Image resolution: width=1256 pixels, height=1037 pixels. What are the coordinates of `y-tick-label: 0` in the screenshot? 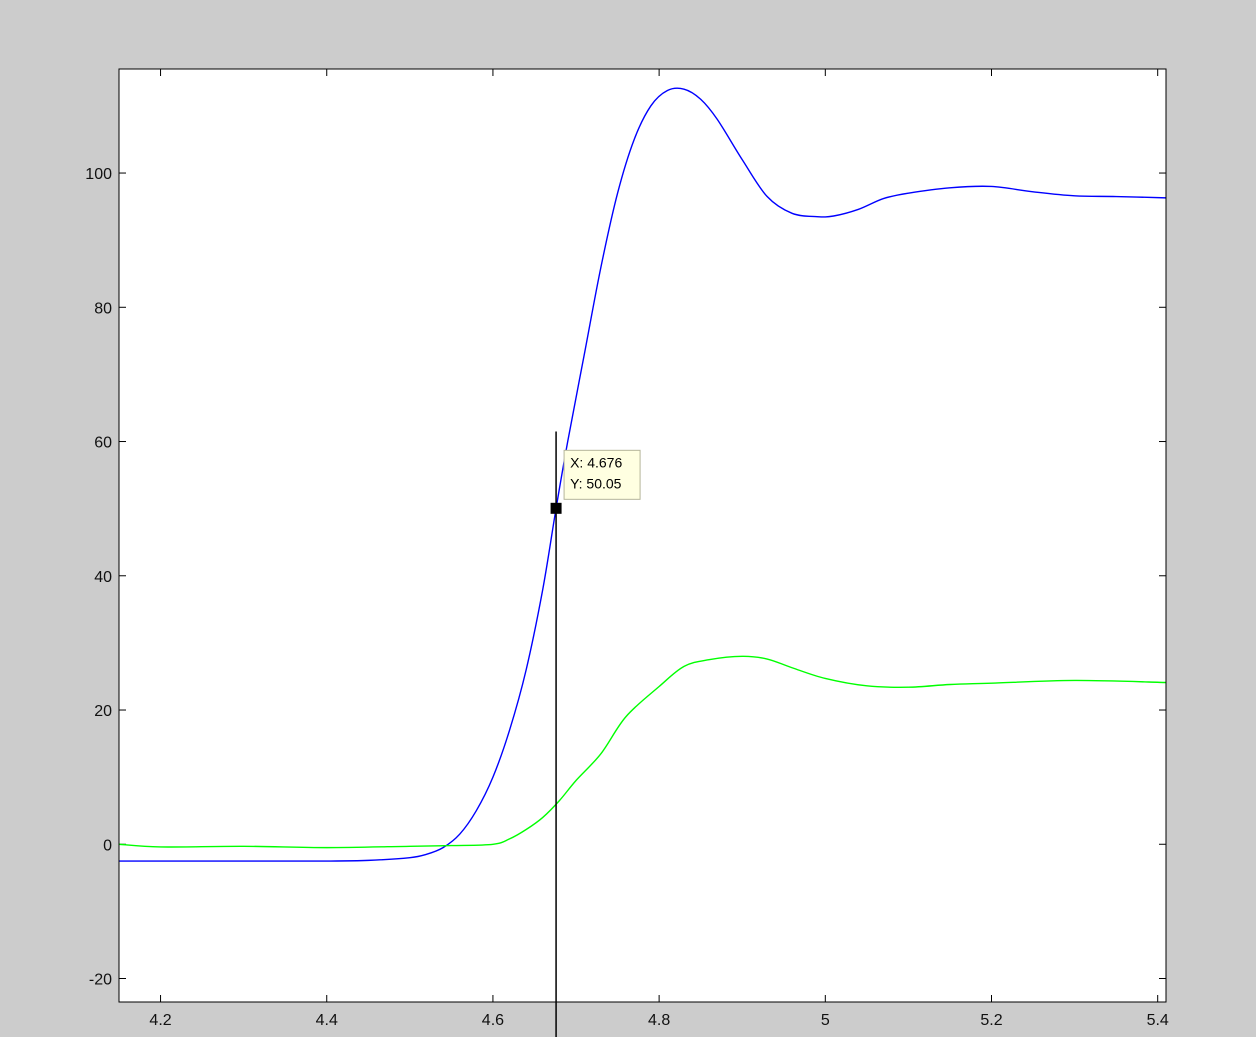 It's located at (107, 845).